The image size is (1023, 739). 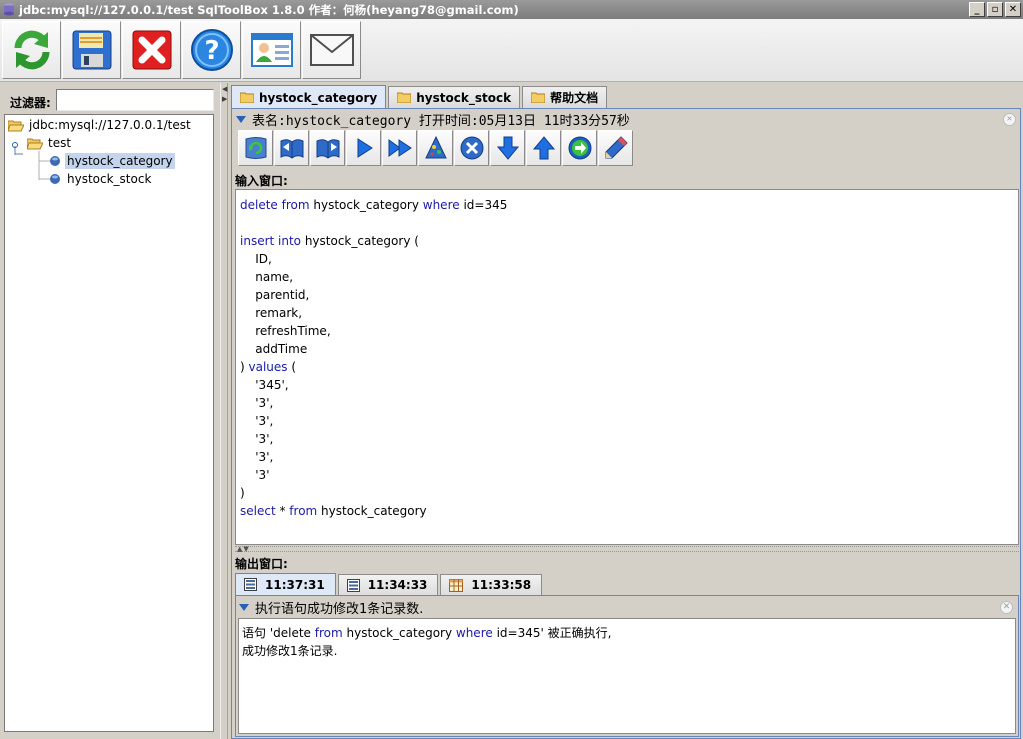 What do you see at coordinates (275, 295) in the screenshot?
I see `sql-text: parentid,` at bounding box center [275, 295].